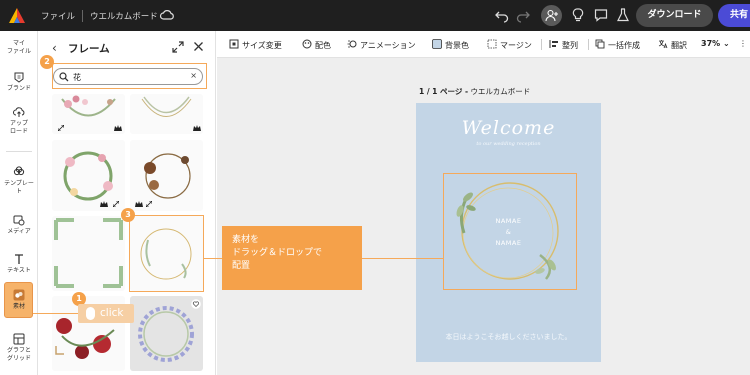 This screenshot has width=750, height=375. Describe the element at coordinates (323, 45) in the screenshot. I see `color-label: 配色` at that location.